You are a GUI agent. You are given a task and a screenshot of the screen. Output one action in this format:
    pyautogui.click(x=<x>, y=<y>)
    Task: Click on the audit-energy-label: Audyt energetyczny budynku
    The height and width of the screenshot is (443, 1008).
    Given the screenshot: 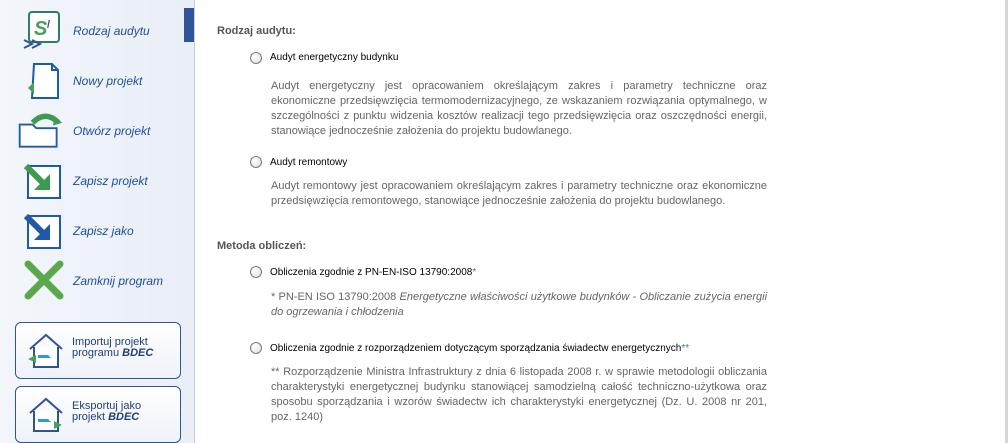 What is the action you would take?
    pyautogui.click(x=334, y=57)
    